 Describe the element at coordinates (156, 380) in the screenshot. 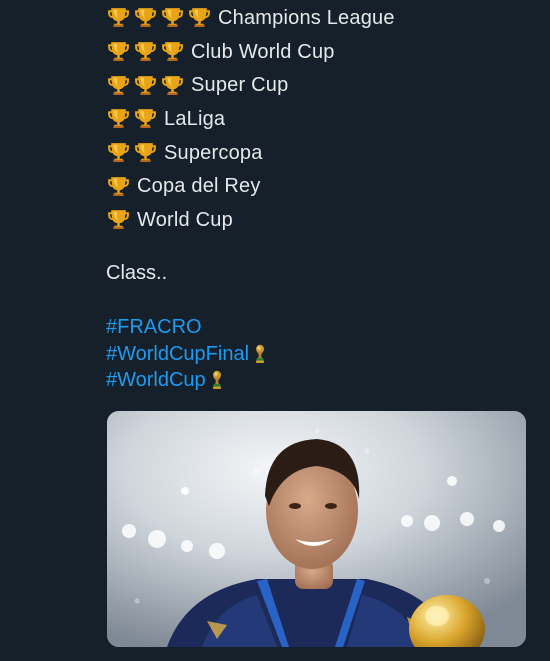

I see `hashtag-worldcup: #WorldCup` at that location.